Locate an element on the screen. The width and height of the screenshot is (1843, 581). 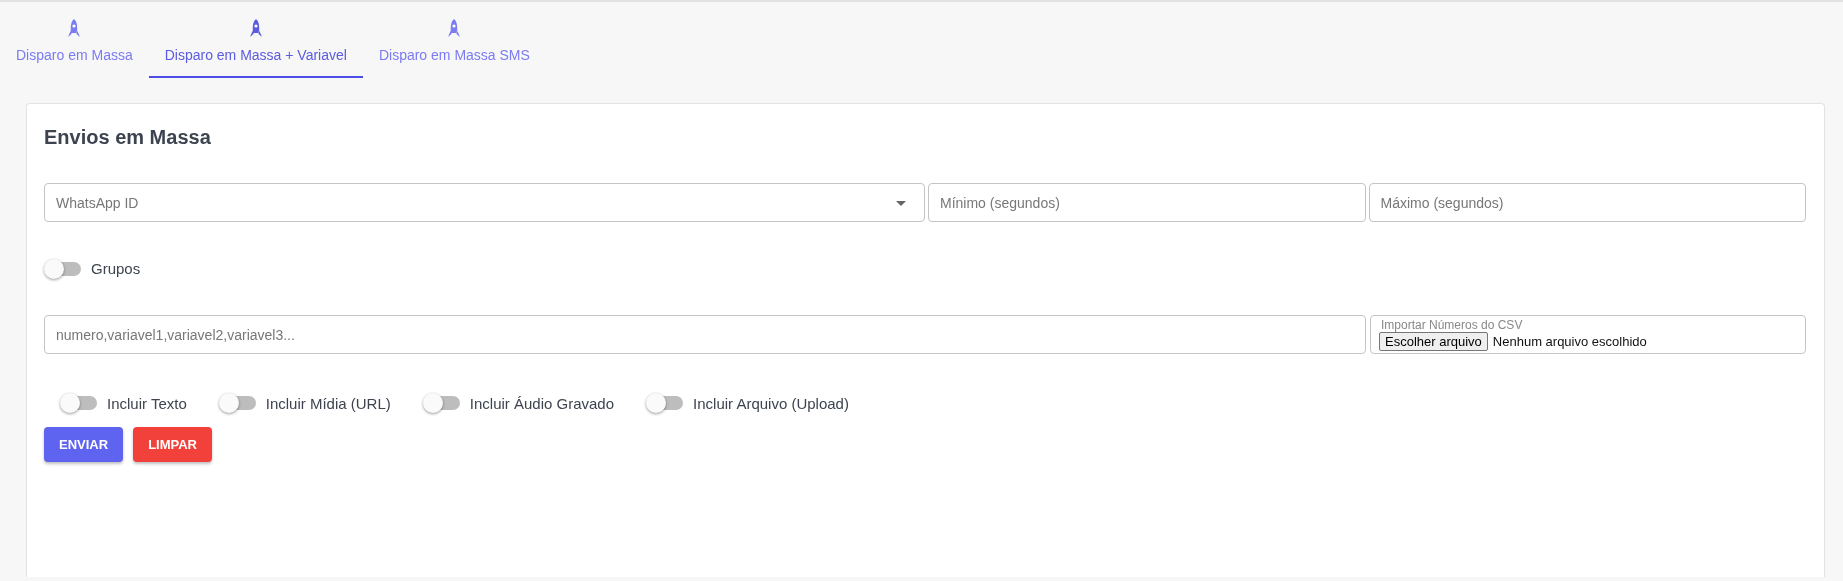
send-button: ENVIAR is located at coordinates (84, 444).